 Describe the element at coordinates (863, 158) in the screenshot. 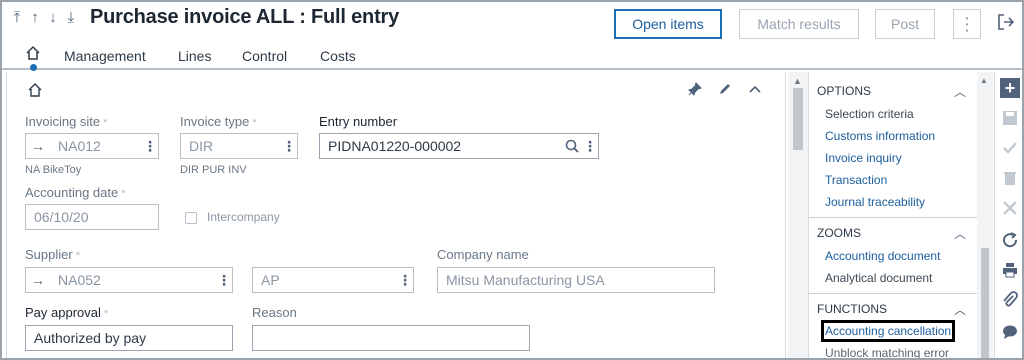

I see `menu-item-invoice-inquiry: Invoice inquiry` at that location.